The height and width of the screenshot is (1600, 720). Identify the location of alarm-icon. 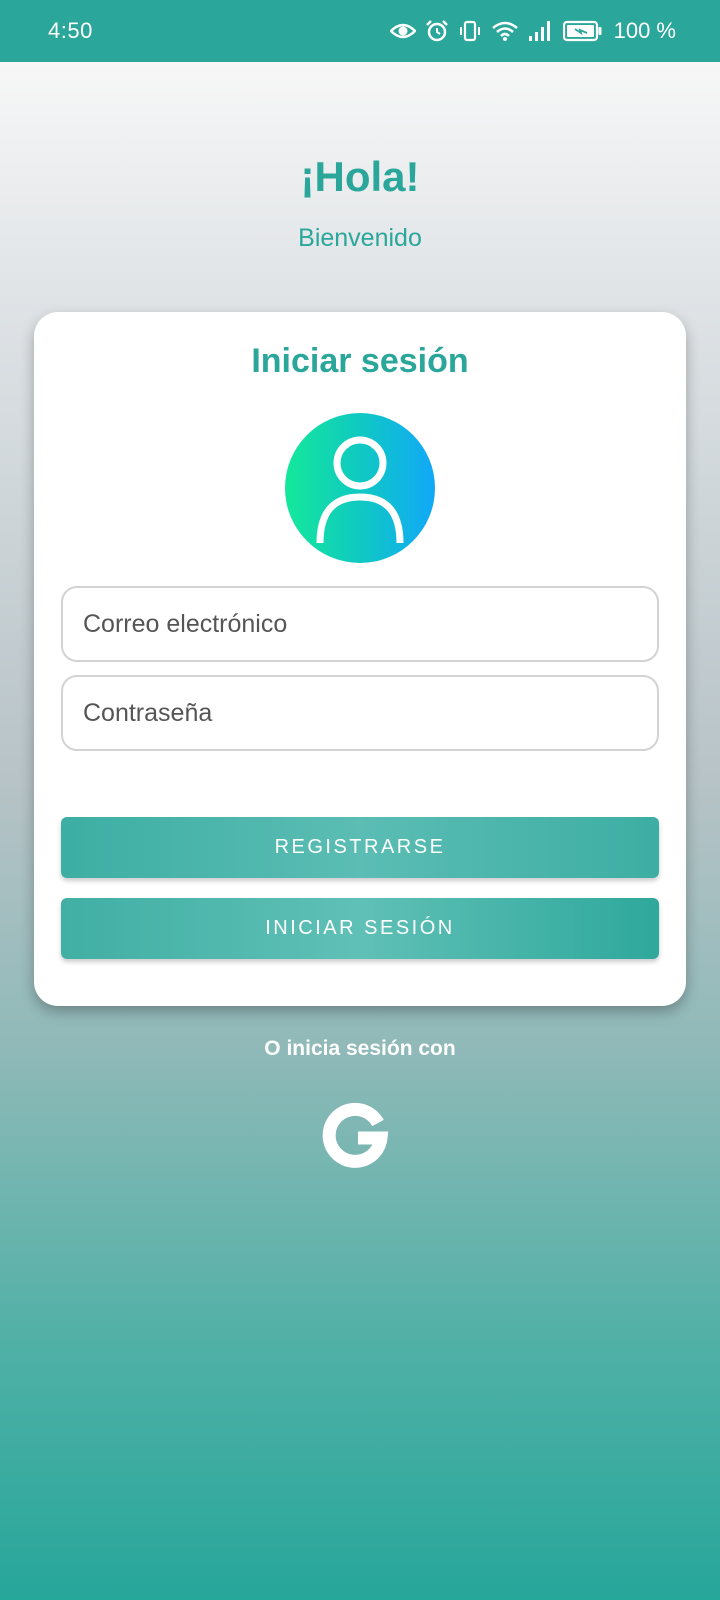
(436, 31).